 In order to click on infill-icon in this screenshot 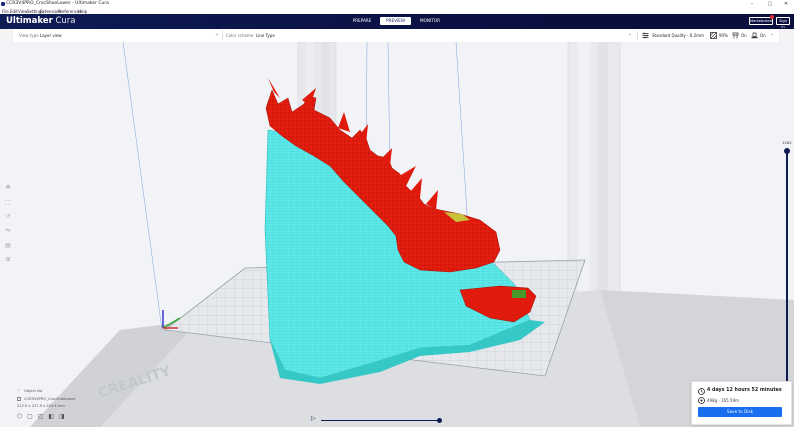, I will do `click(713, 35)`.